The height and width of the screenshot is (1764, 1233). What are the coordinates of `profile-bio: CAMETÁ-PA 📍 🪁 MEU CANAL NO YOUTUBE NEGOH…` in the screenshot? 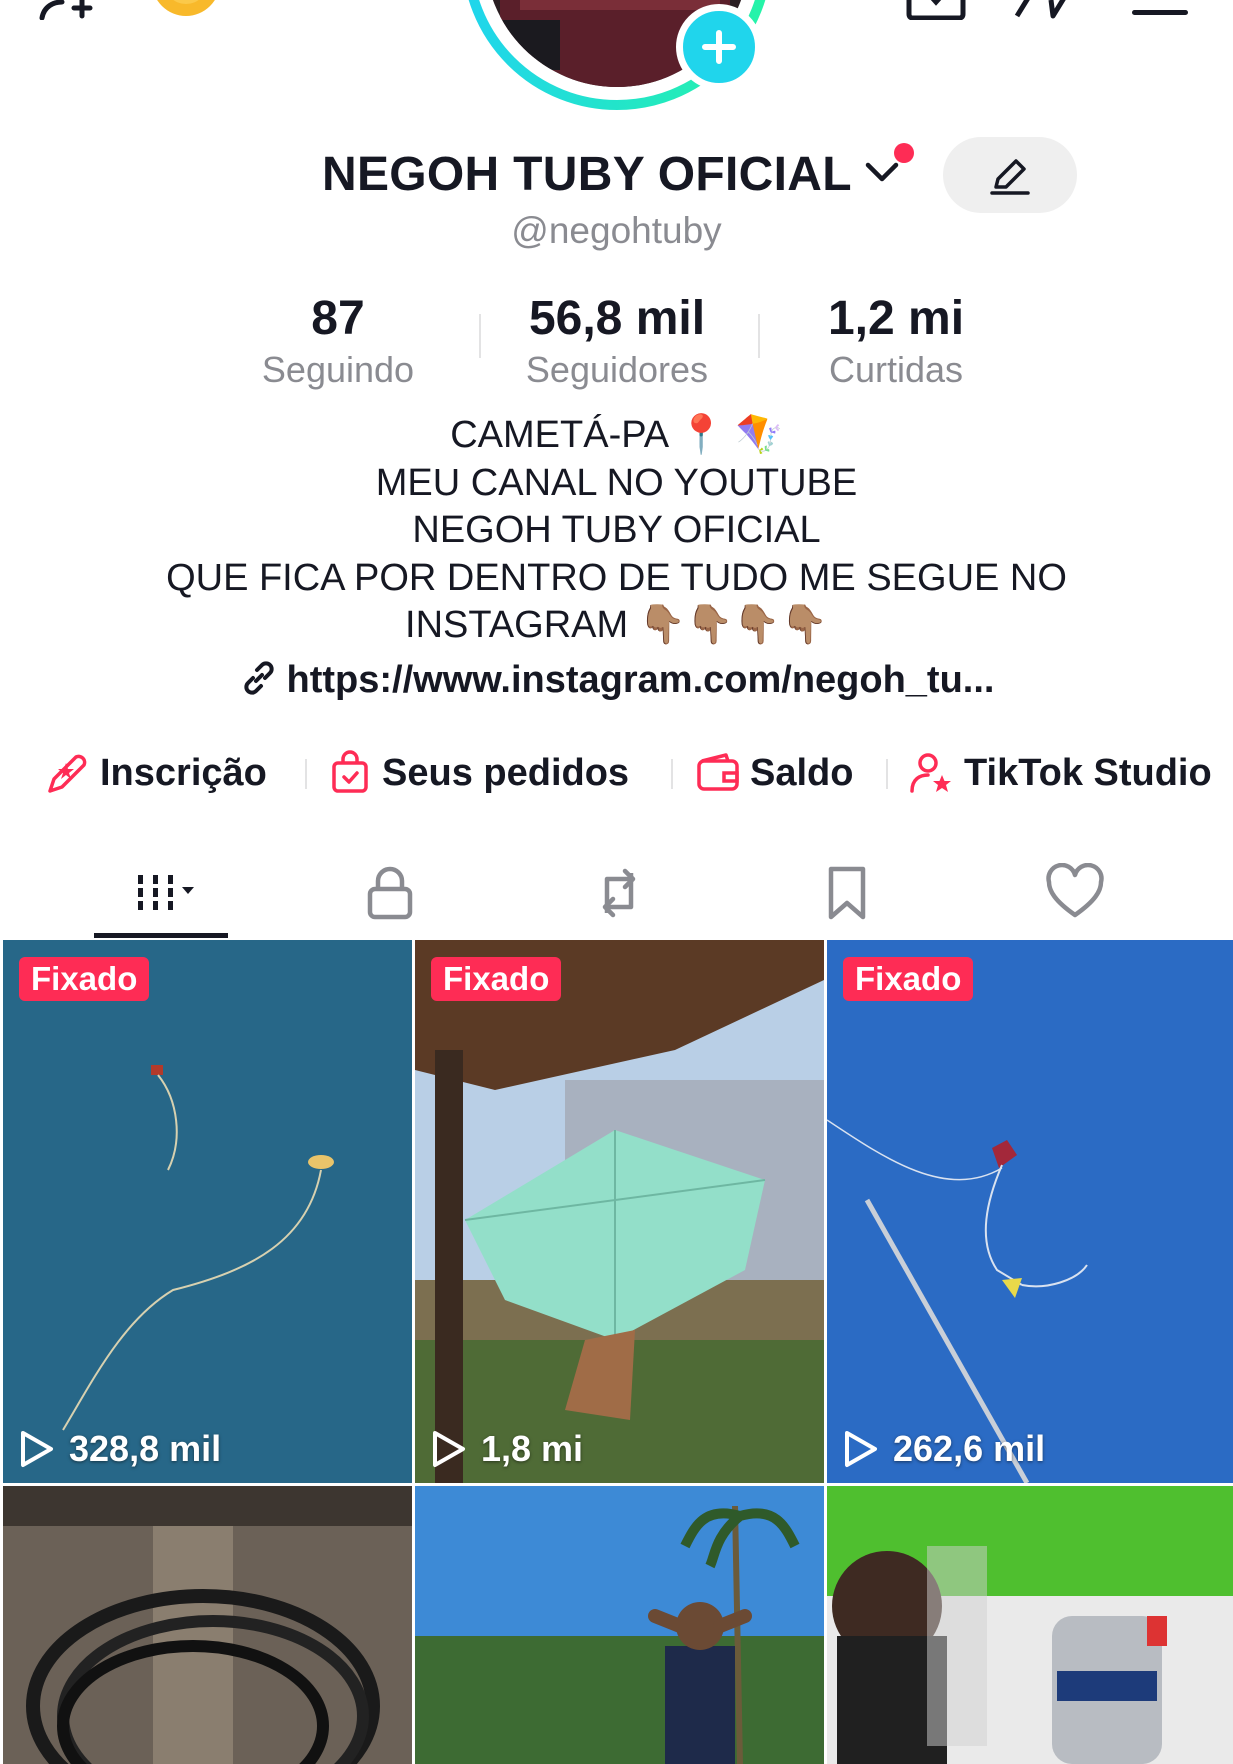 It's located at (616, 531).